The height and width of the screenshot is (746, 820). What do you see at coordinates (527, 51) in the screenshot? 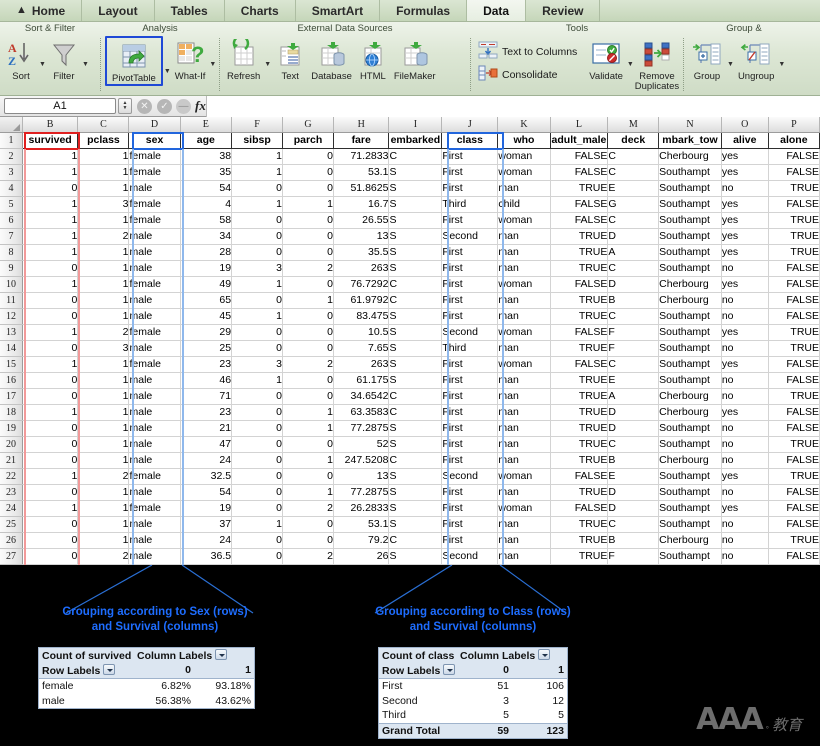
I see `text-to-columns-button: Text to Columns` at bounding box center [527, 51].